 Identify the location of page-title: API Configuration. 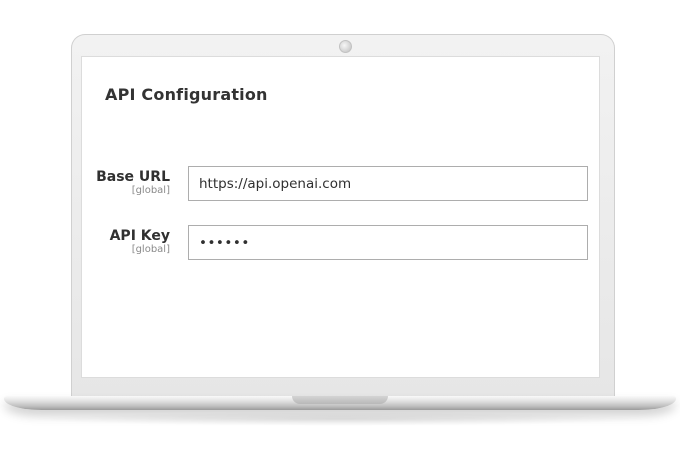
(186, 94).